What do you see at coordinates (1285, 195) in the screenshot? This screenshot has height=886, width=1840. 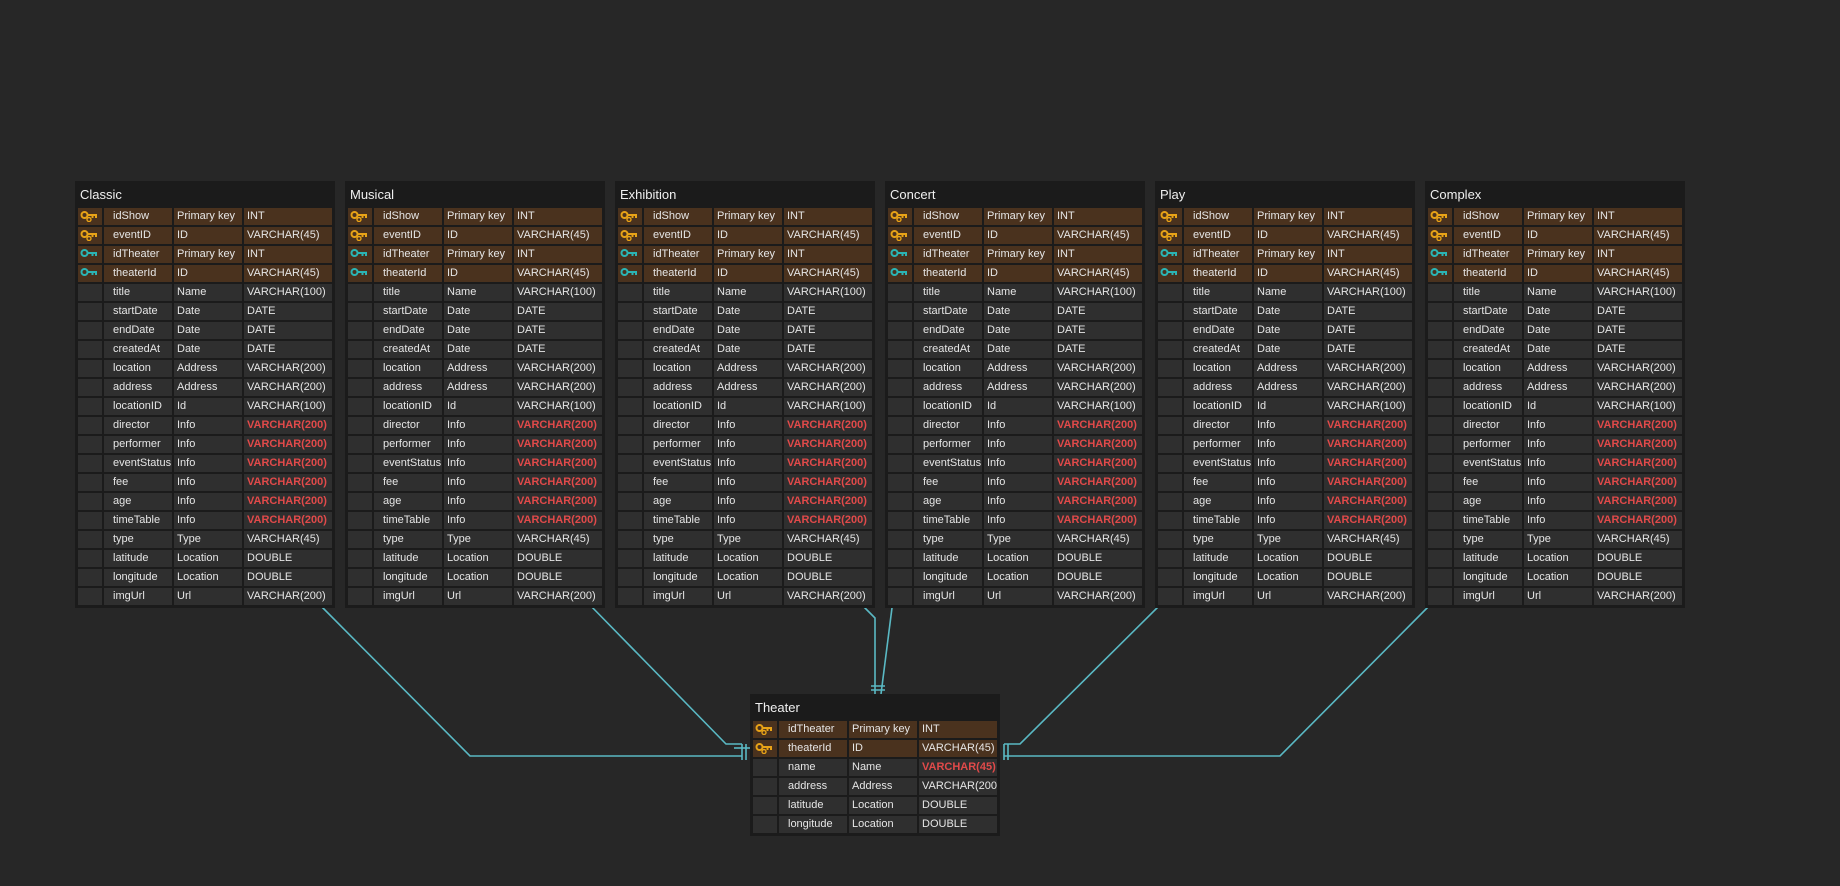 I see `table-title: Play` at bounding box center [1285, 195].